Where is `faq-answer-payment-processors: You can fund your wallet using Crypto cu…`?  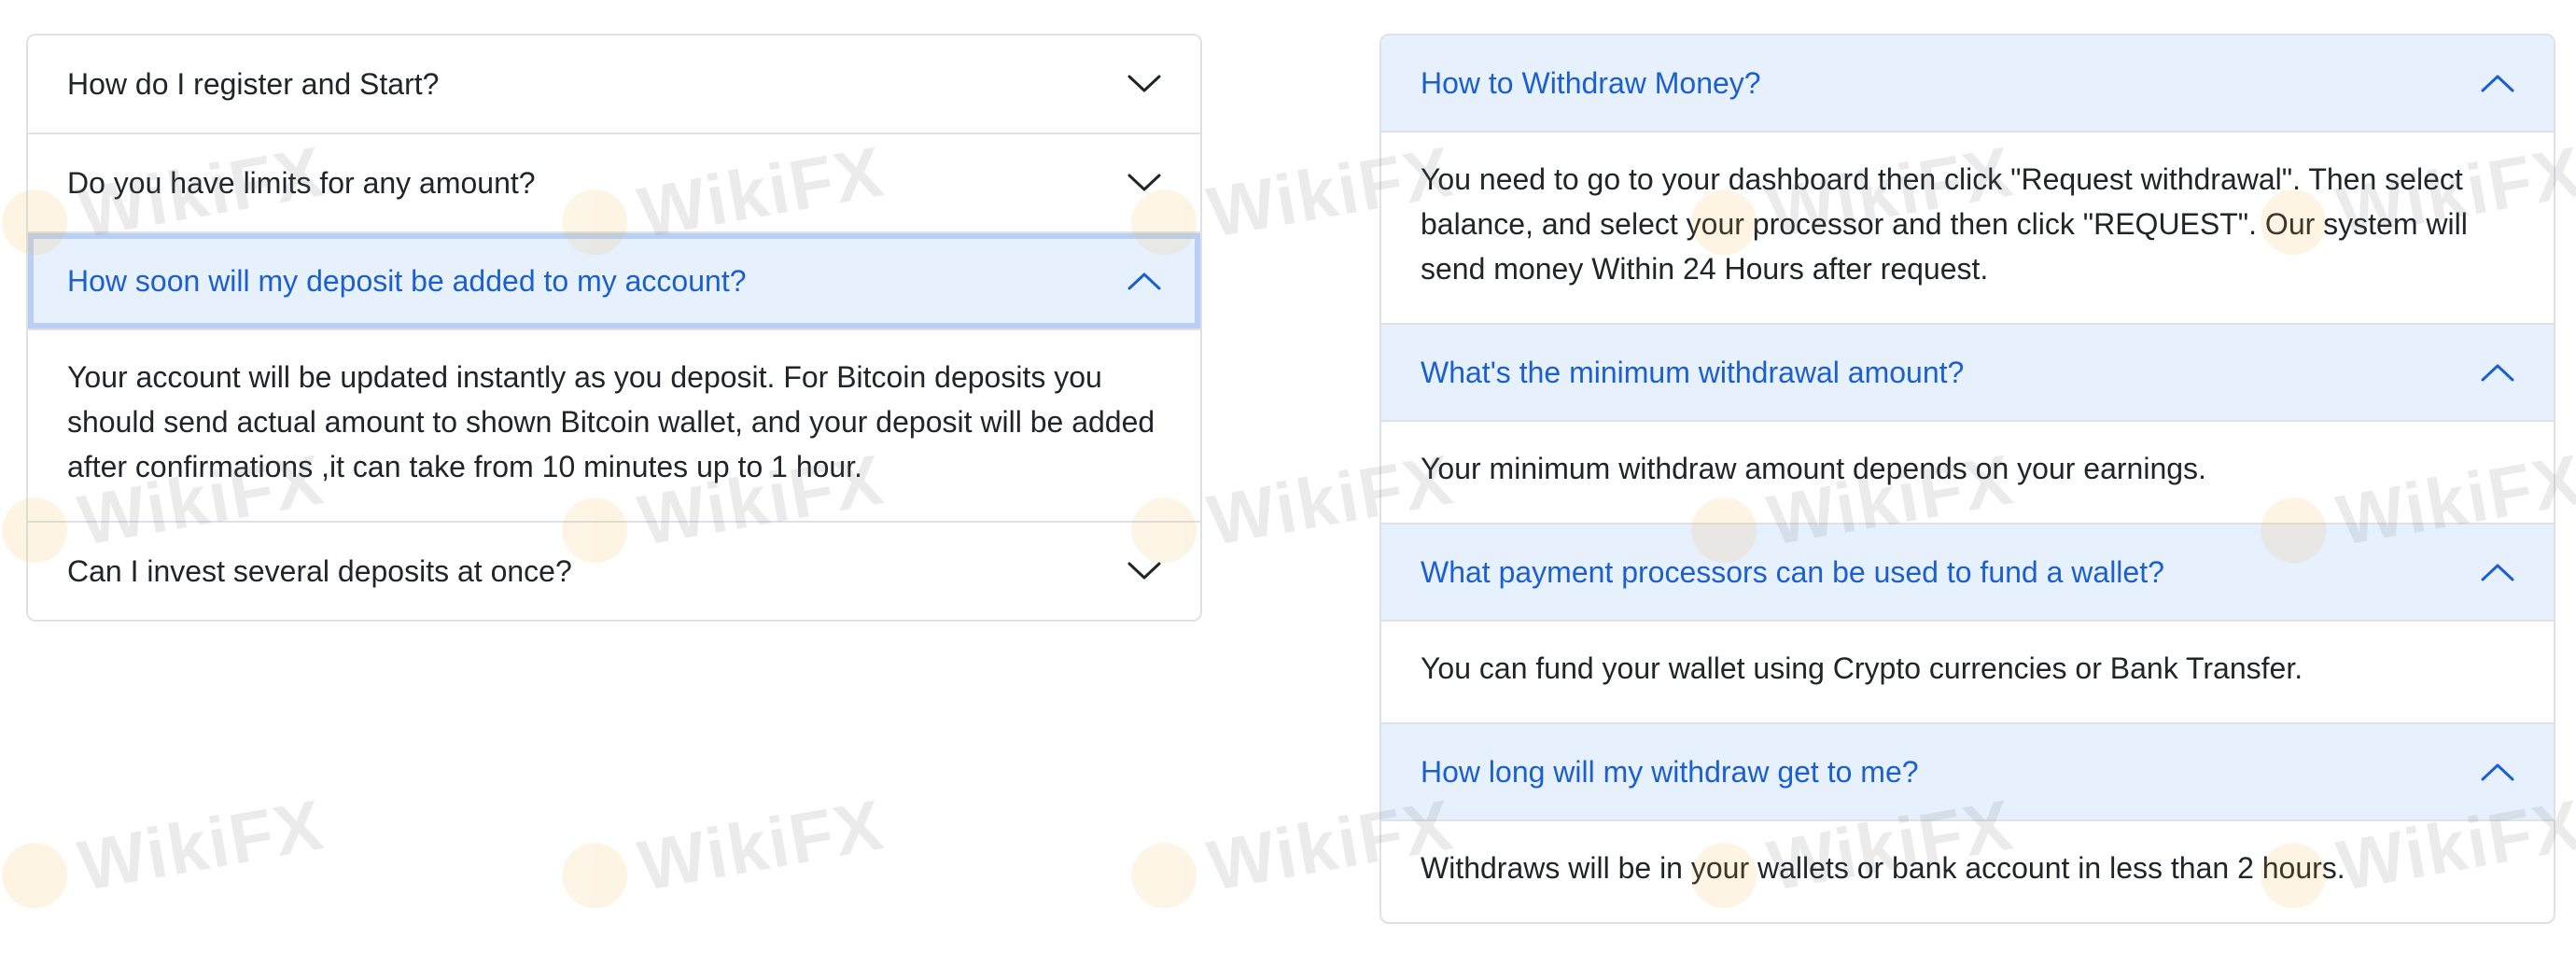 faq-answer-payment-processors: You can fund your wallet using Crypto cu… is located at coordinates (1862, 668).